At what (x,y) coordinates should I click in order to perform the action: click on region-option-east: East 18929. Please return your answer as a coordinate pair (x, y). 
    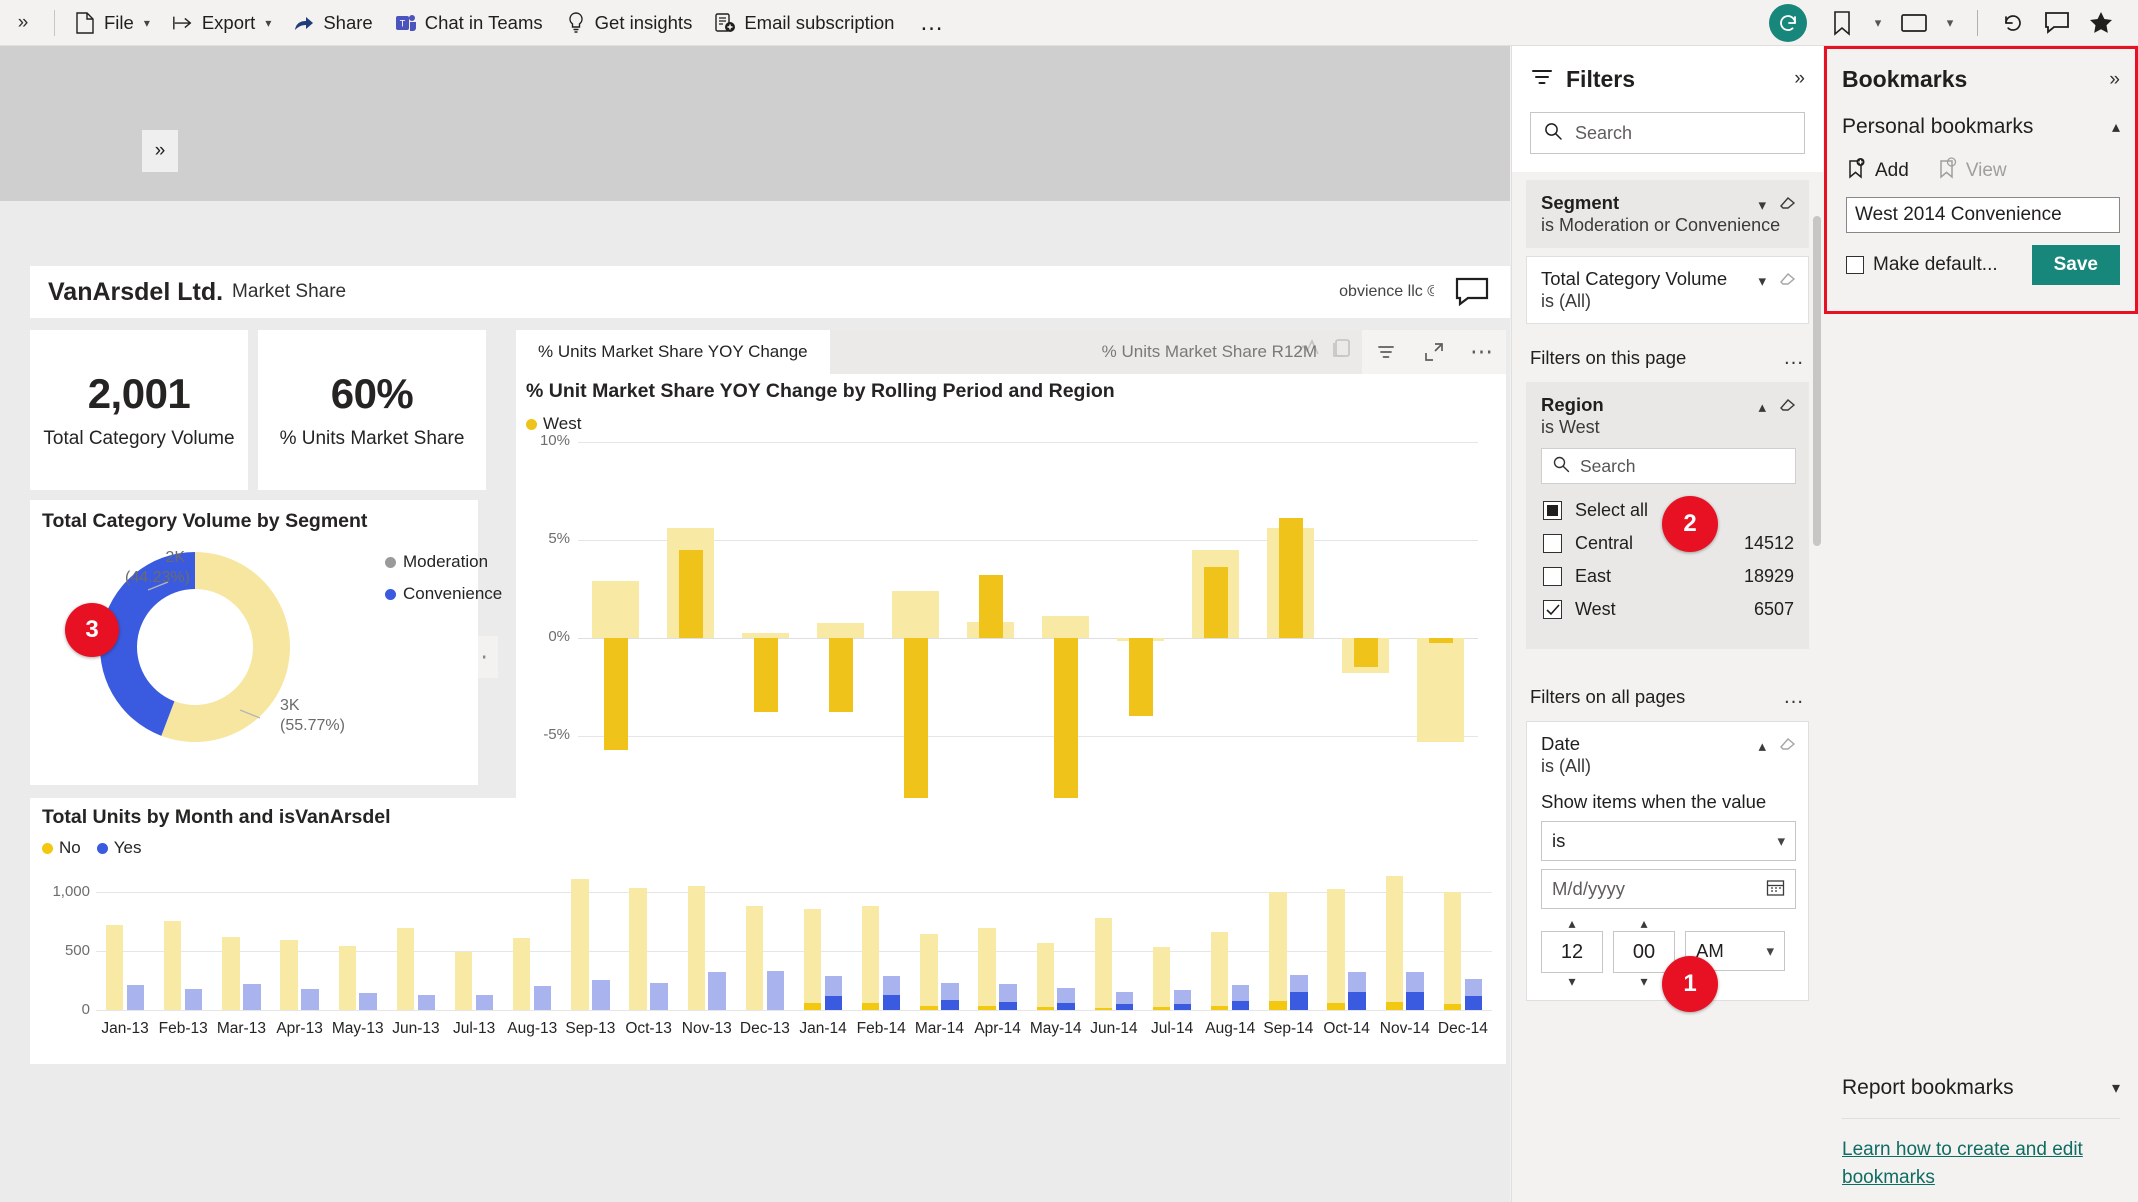
    Looking at the image, I should click on (1668, 576).